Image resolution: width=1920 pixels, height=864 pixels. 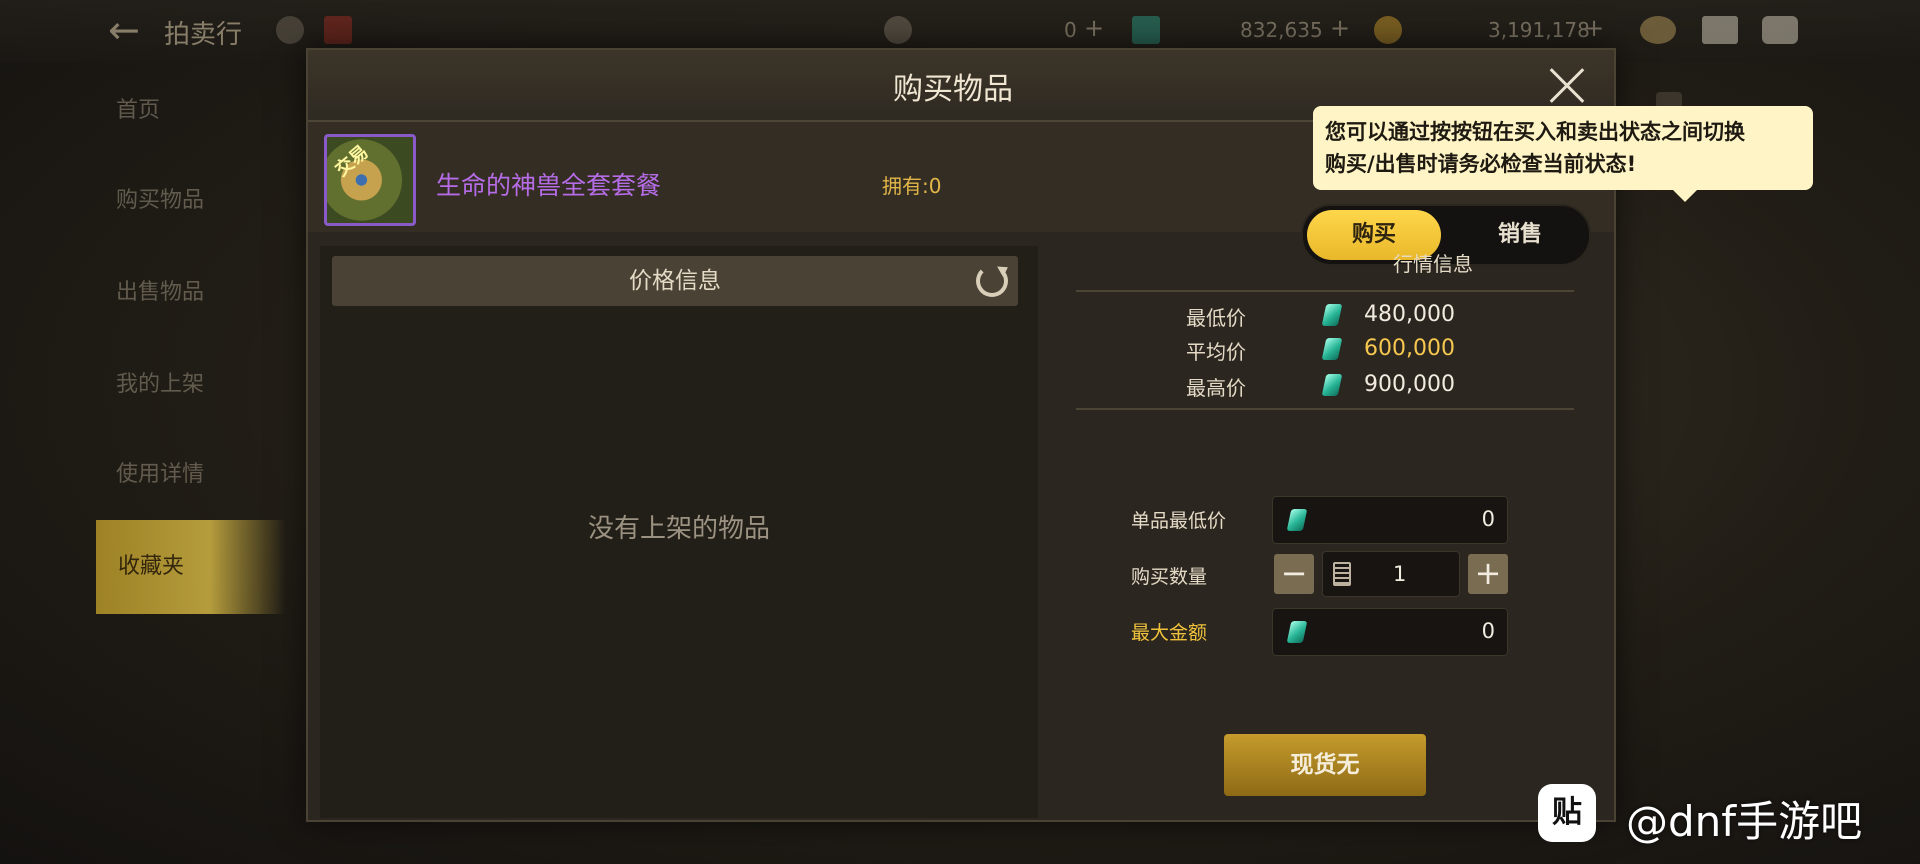 What do you see at coordinates (1340, 28) in the screenshot?
I see `add-gem-button: +` at bounding box center [1340, 28].